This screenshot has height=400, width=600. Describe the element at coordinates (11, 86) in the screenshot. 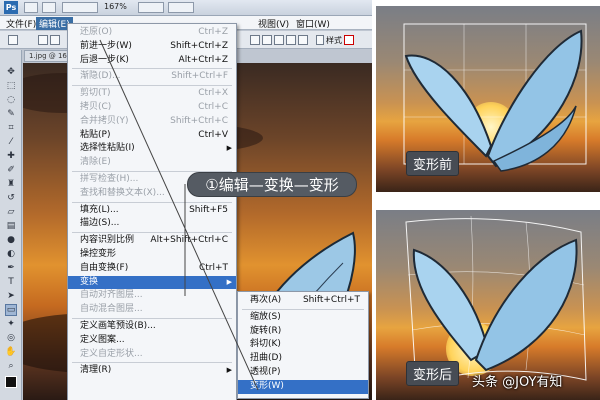

I see `marquee-tool-icon: ⬚` at that location.